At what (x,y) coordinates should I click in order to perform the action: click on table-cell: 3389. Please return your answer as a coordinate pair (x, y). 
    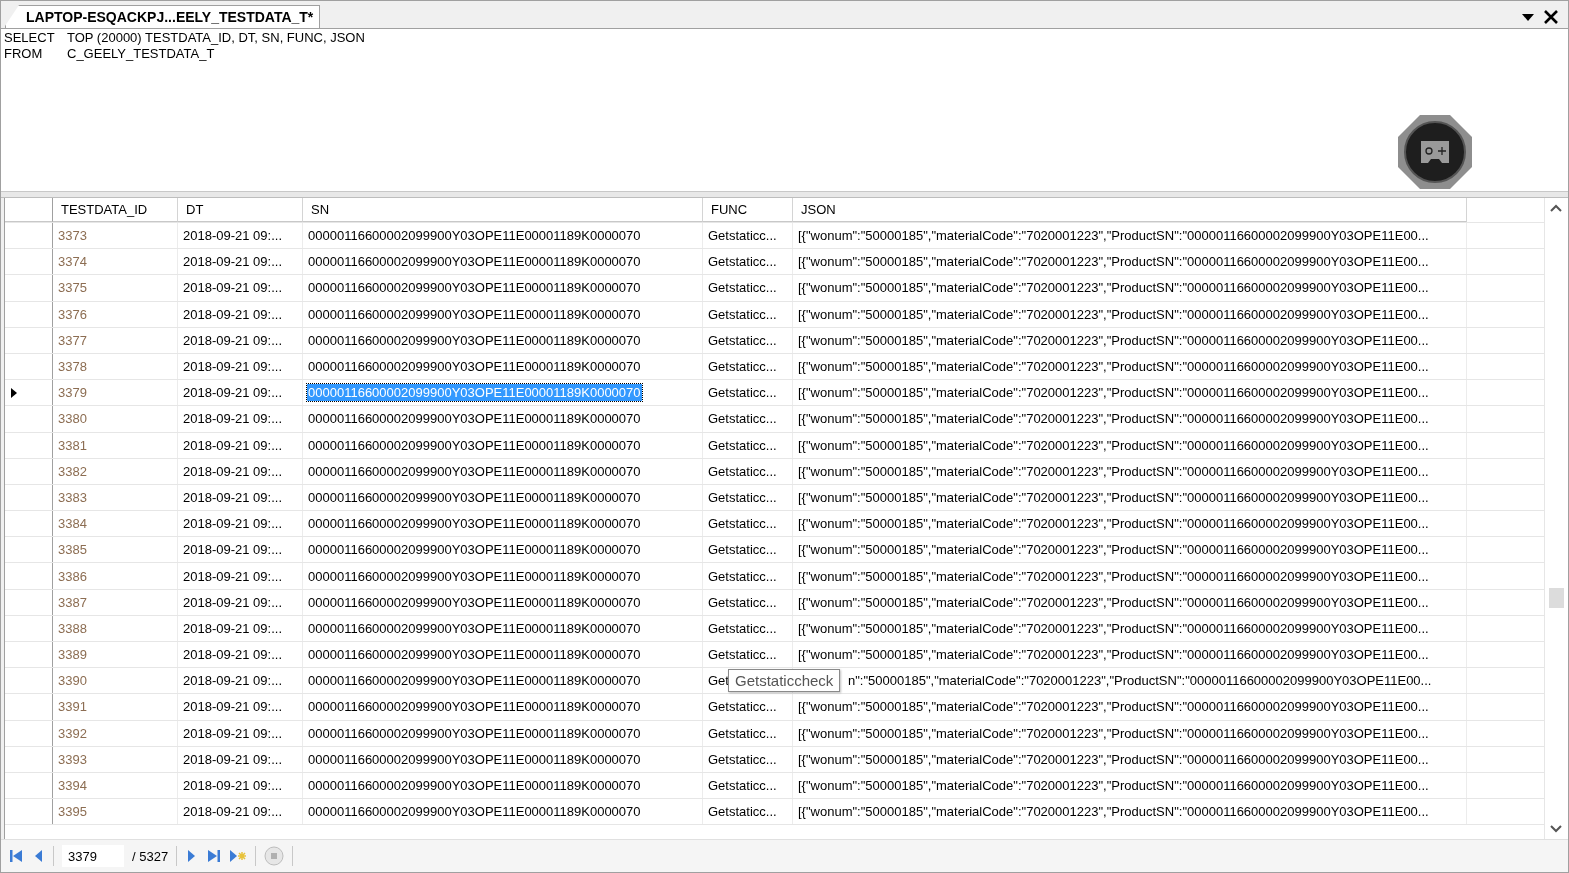
    Looking at the image, I should click on (72, 655).